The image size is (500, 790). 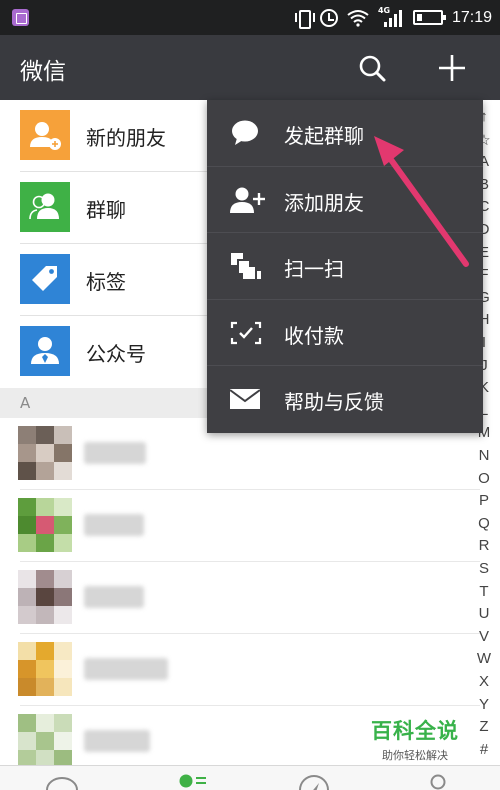 What do you see at coordinates (45, 135) in the screenshot?
I see `add-friend-icon` at bounding box center [45, 135].